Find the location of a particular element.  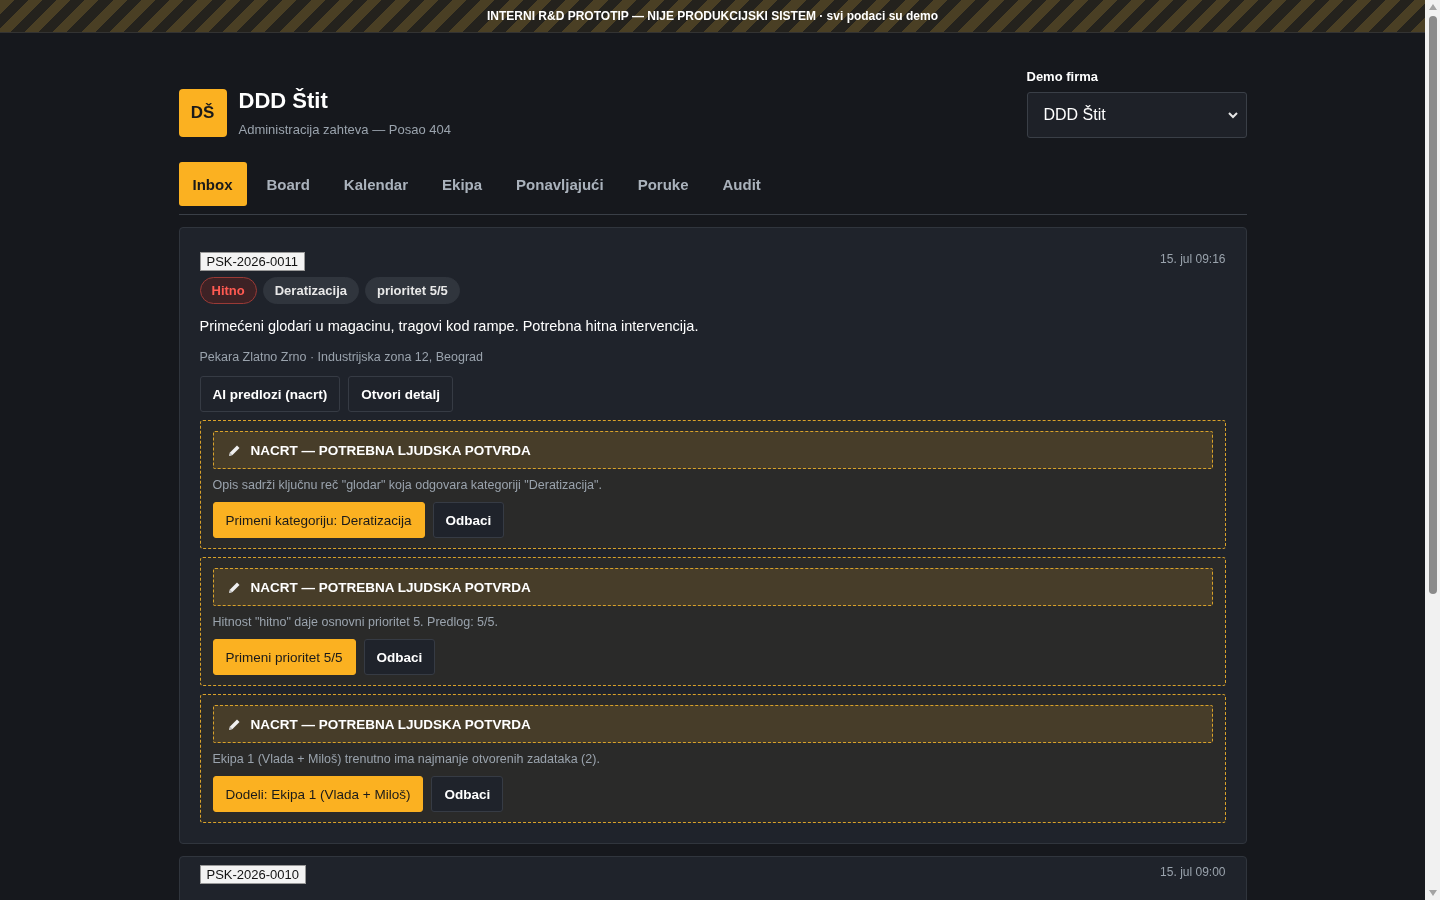

apply-button: Primeni prioritet 5/5 is located at coordinates (284, 657).